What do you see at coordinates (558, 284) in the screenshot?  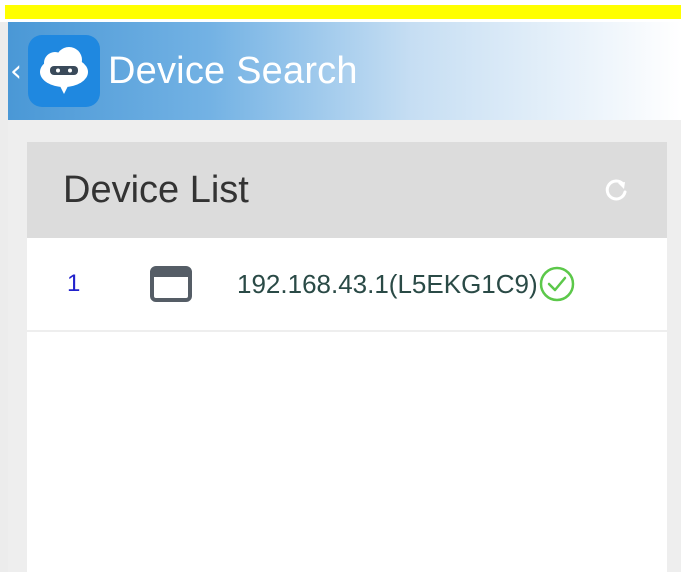 I see `connected-check-icon` at bounding box center [558, 284].